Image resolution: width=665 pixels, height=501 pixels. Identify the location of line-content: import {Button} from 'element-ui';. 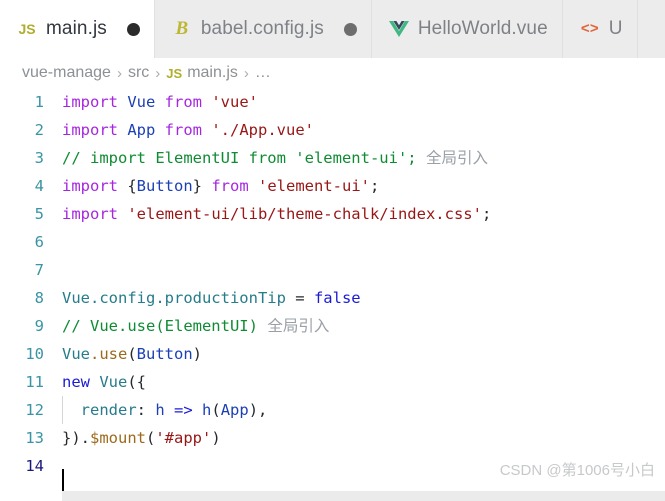
(363, 186).